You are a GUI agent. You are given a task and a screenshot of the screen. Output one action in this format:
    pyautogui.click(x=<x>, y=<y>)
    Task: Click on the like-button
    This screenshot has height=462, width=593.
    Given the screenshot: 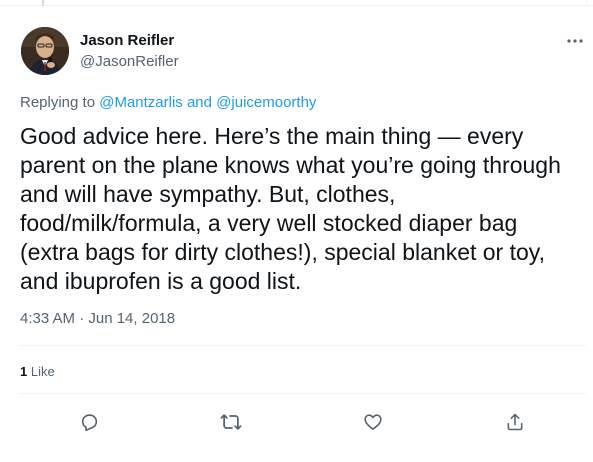 What is the action you would take?
    pyautogui.click(x=373, y=422)
    